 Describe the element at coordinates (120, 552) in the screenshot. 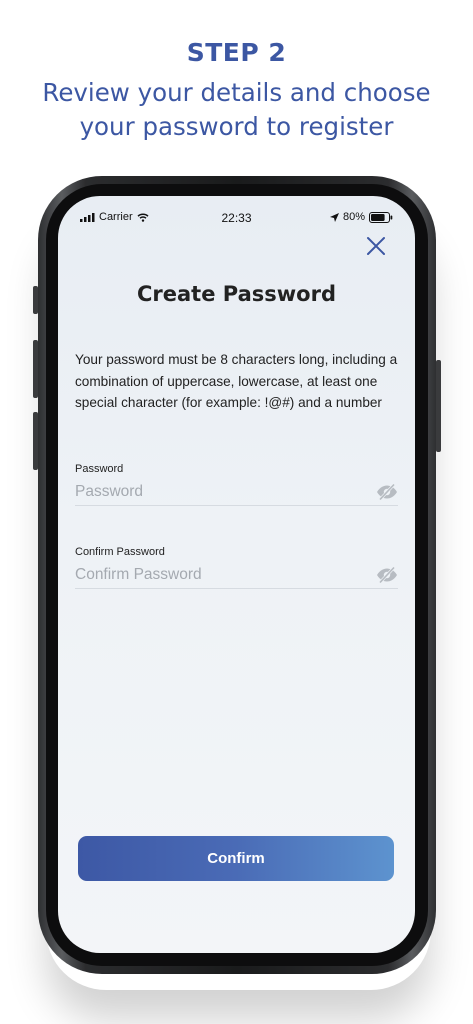

I see `confirm-password-label: Confirm Password` at that location.